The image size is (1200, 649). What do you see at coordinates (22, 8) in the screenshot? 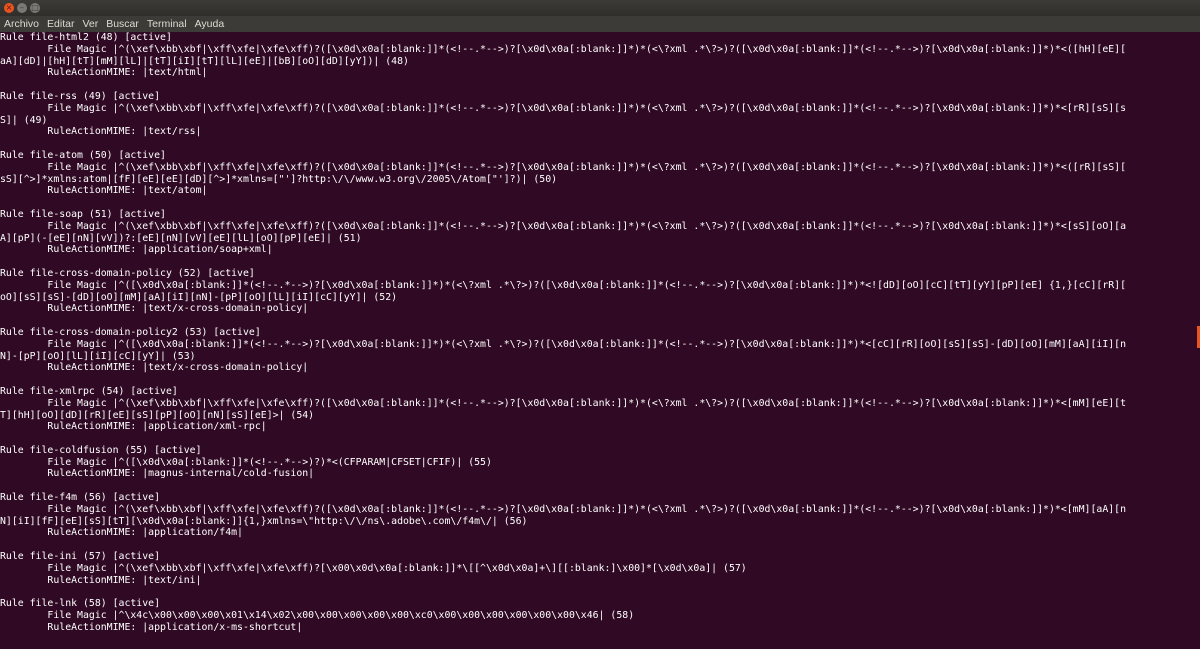
I see `minimize-window-button: –` at bounding box center [22, 8].